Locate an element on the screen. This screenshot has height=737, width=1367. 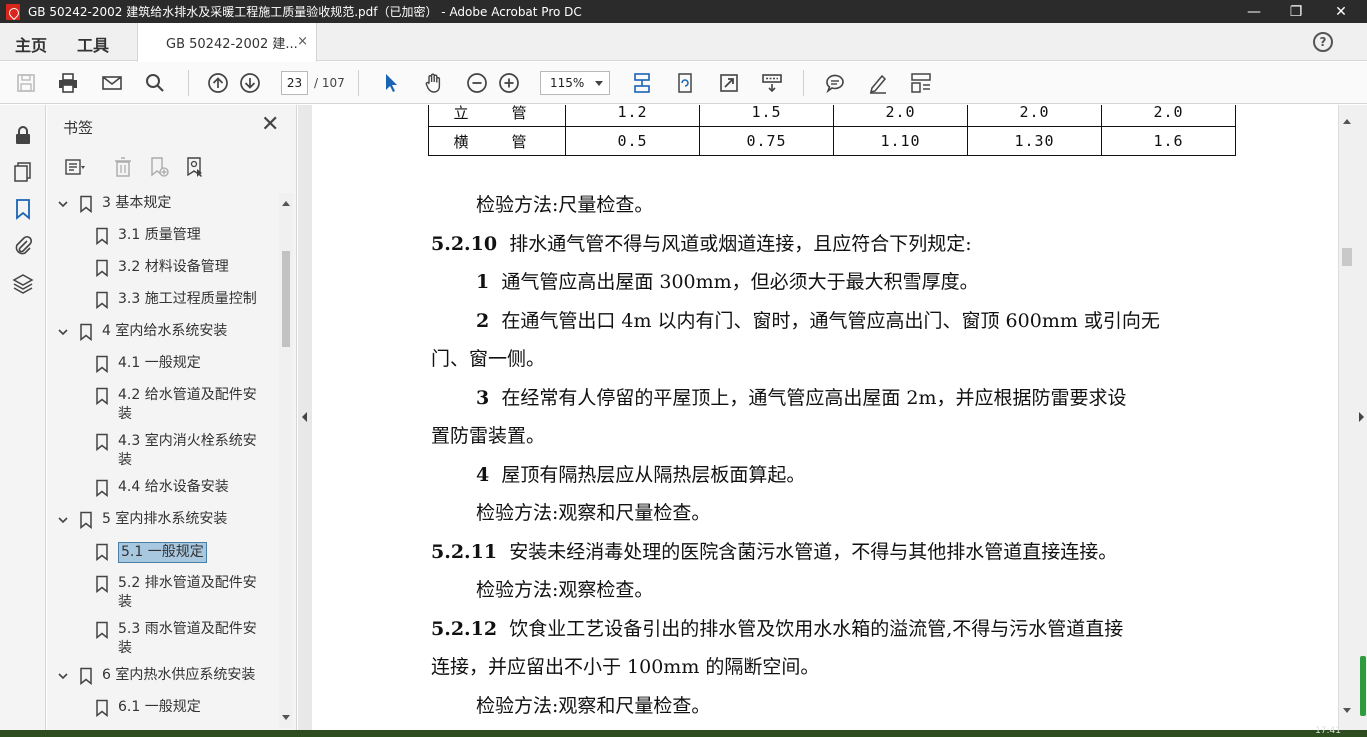
zoom-out-icon is located at coordinates (477, 83).